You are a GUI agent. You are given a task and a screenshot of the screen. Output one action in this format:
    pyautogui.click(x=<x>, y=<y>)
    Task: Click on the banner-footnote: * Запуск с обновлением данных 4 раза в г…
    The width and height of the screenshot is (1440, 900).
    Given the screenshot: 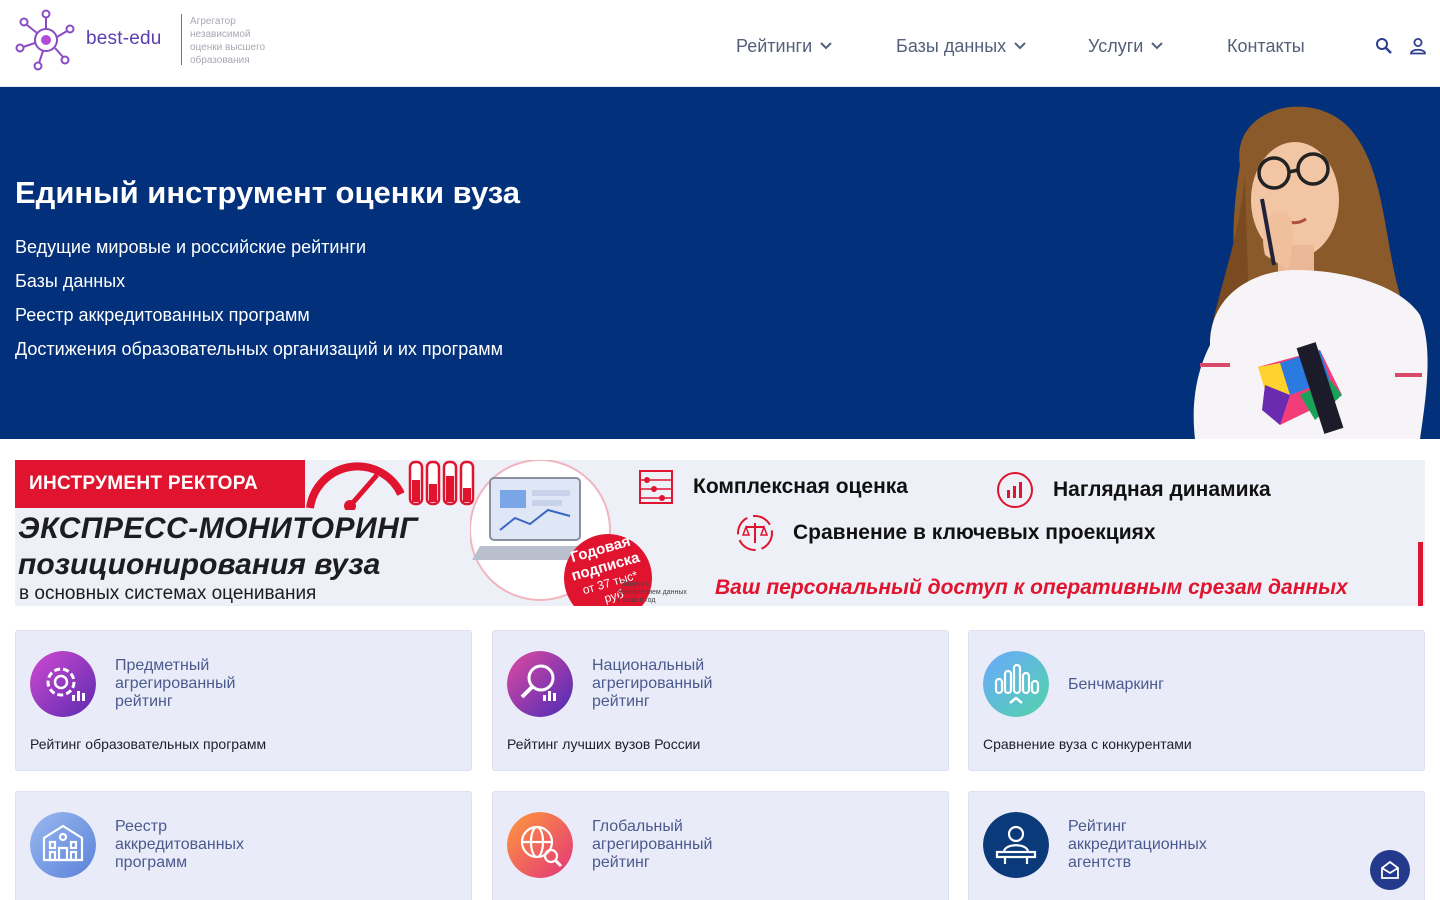 What is the action you would take?
    pyautogui.click(x=652, y=592)
    